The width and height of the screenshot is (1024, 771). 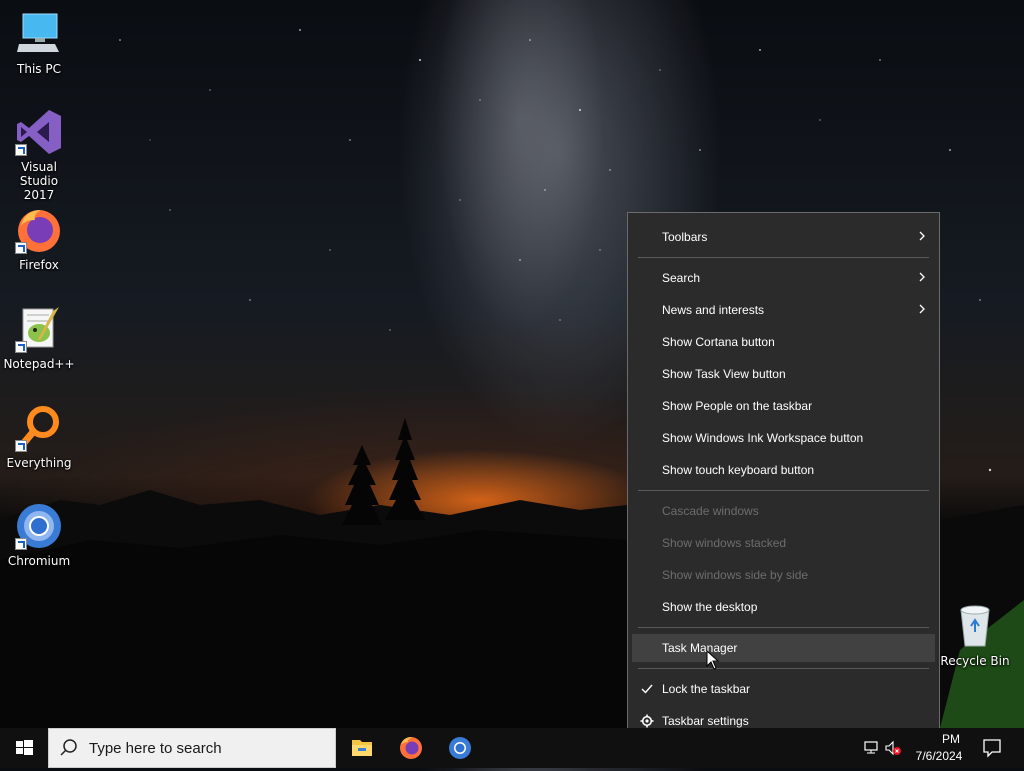 What do you see at coordinates (783, 607) in the screenshot?
I see `menu-item-show-the-desktop: Show the desktop` at bounding box center [783, 607].